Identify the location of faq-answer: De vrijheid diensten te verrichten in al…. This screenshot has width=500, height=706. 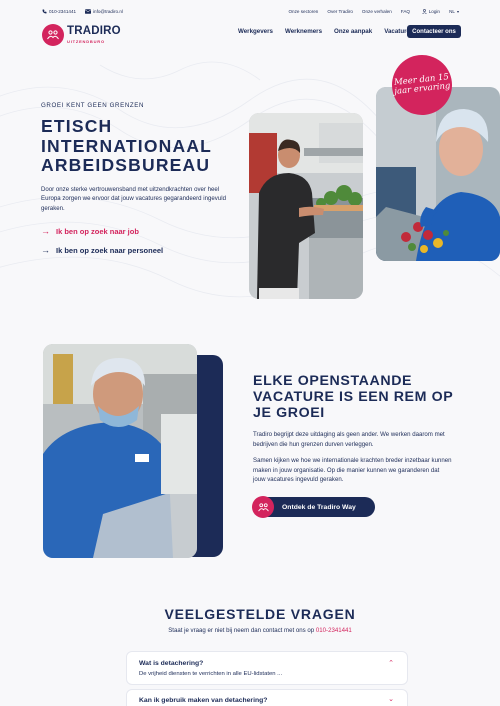
(211, 674).